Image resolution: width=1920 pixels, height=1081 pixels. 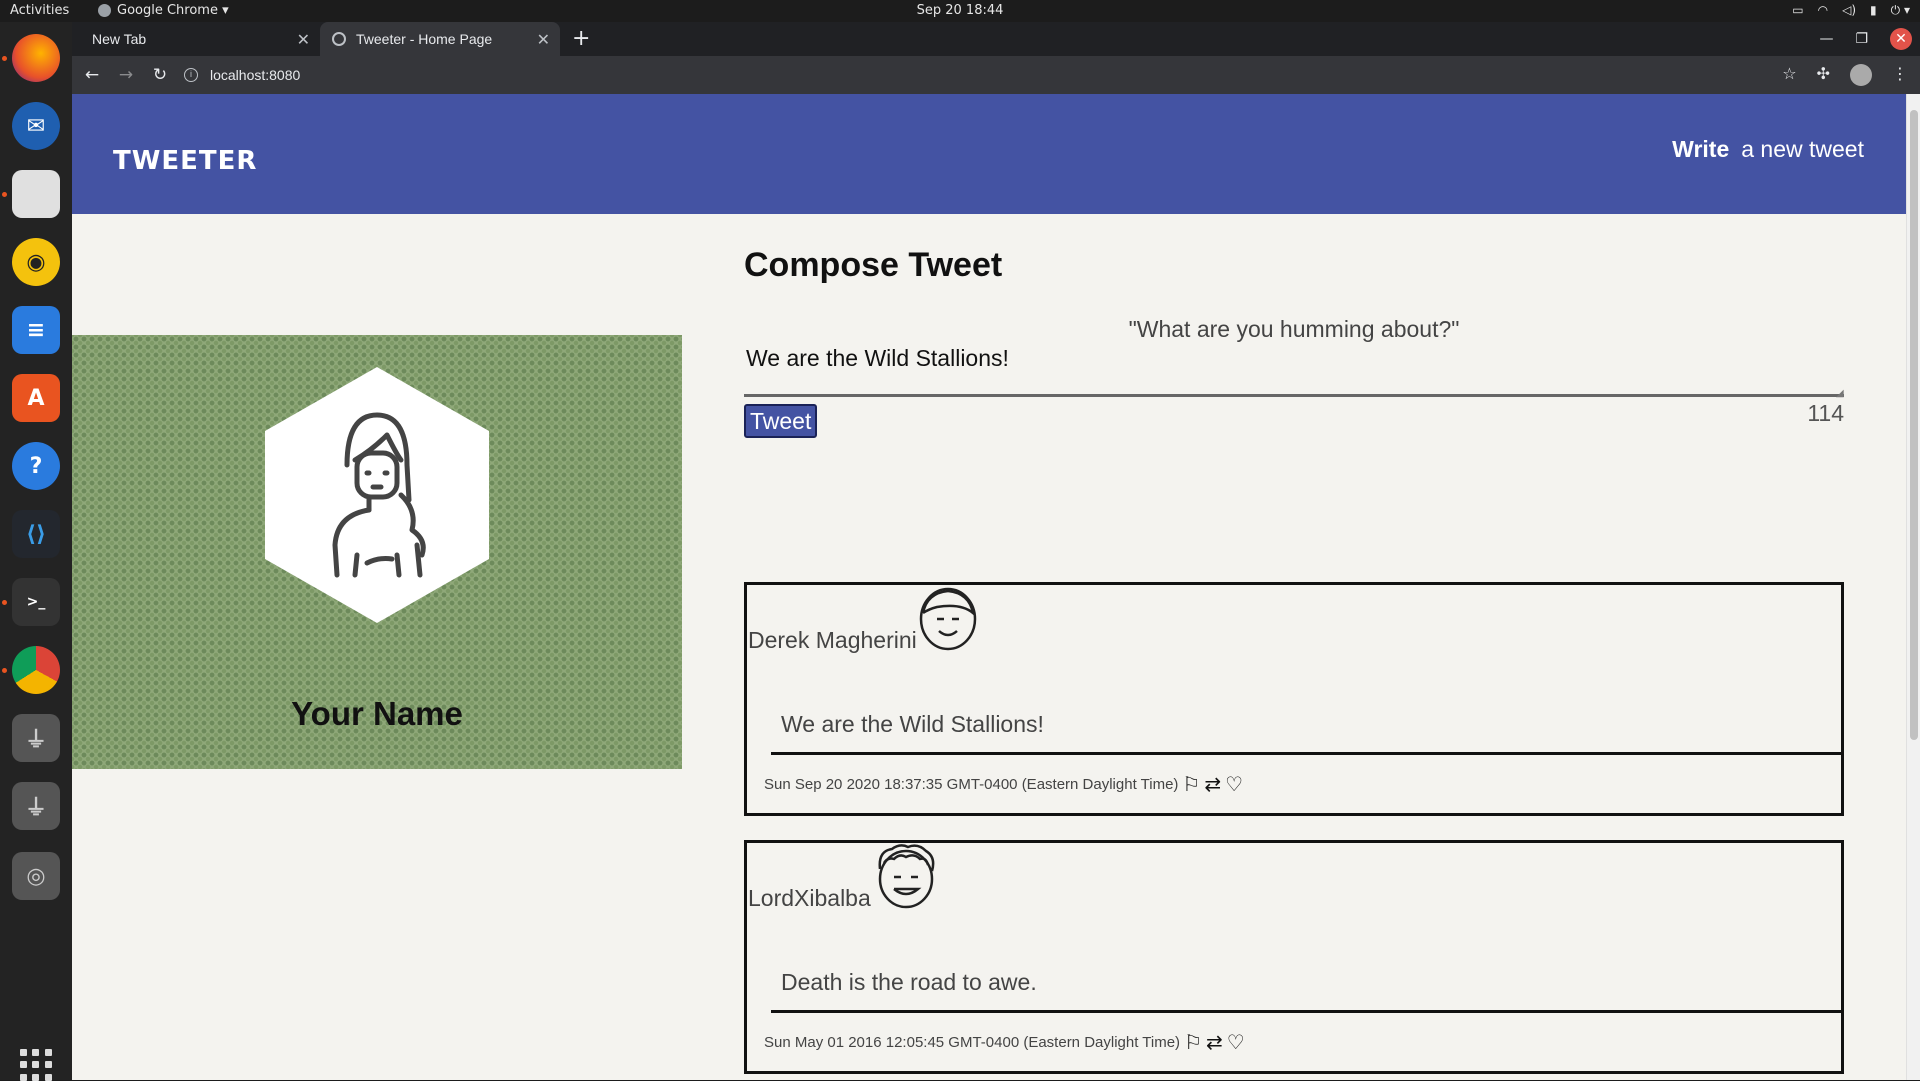 I want to click on write-rest: a new tweet, so click(x=1802, y=149).